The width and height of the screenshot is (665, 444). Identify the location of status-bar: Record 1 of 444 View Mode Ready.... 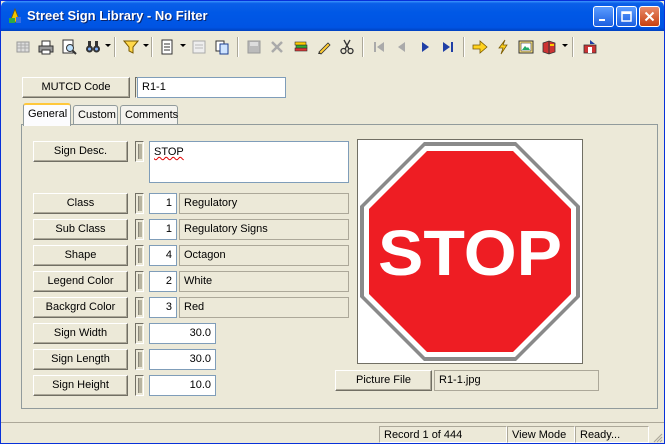
(332, 433).